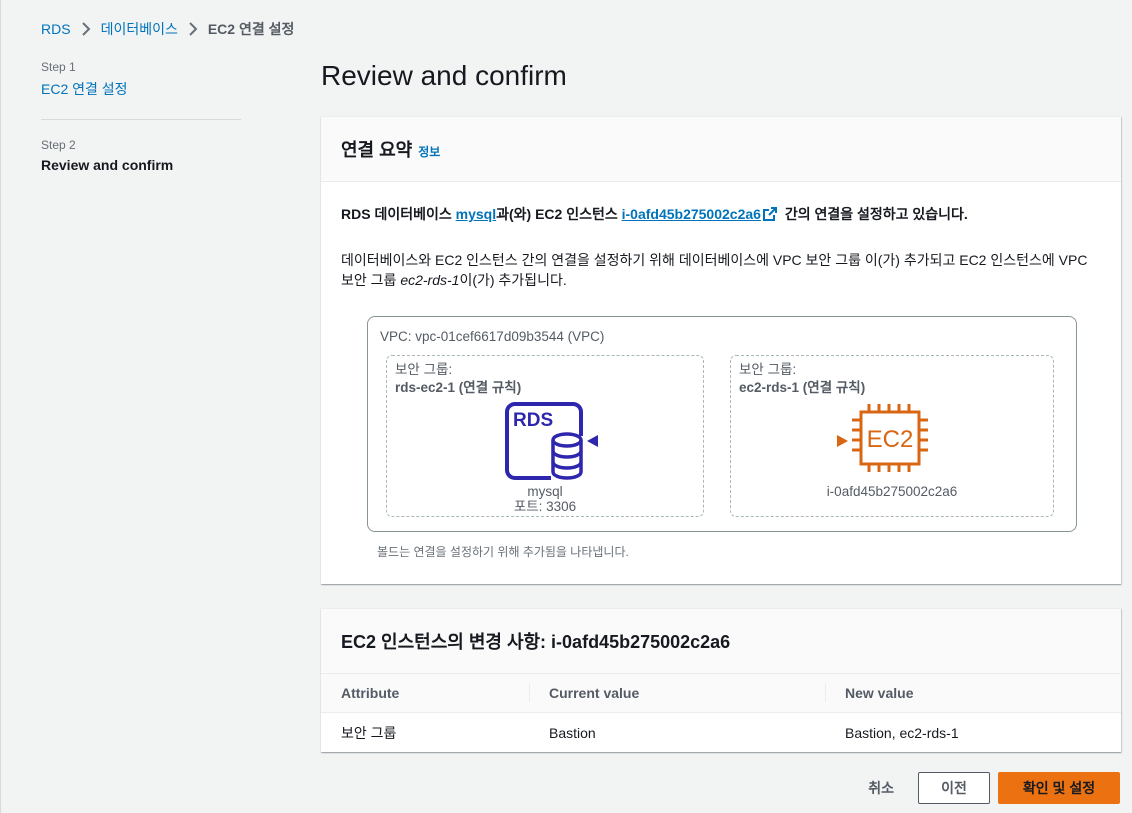  I want to click on step-2-label: Step 2, so click(58, 145).